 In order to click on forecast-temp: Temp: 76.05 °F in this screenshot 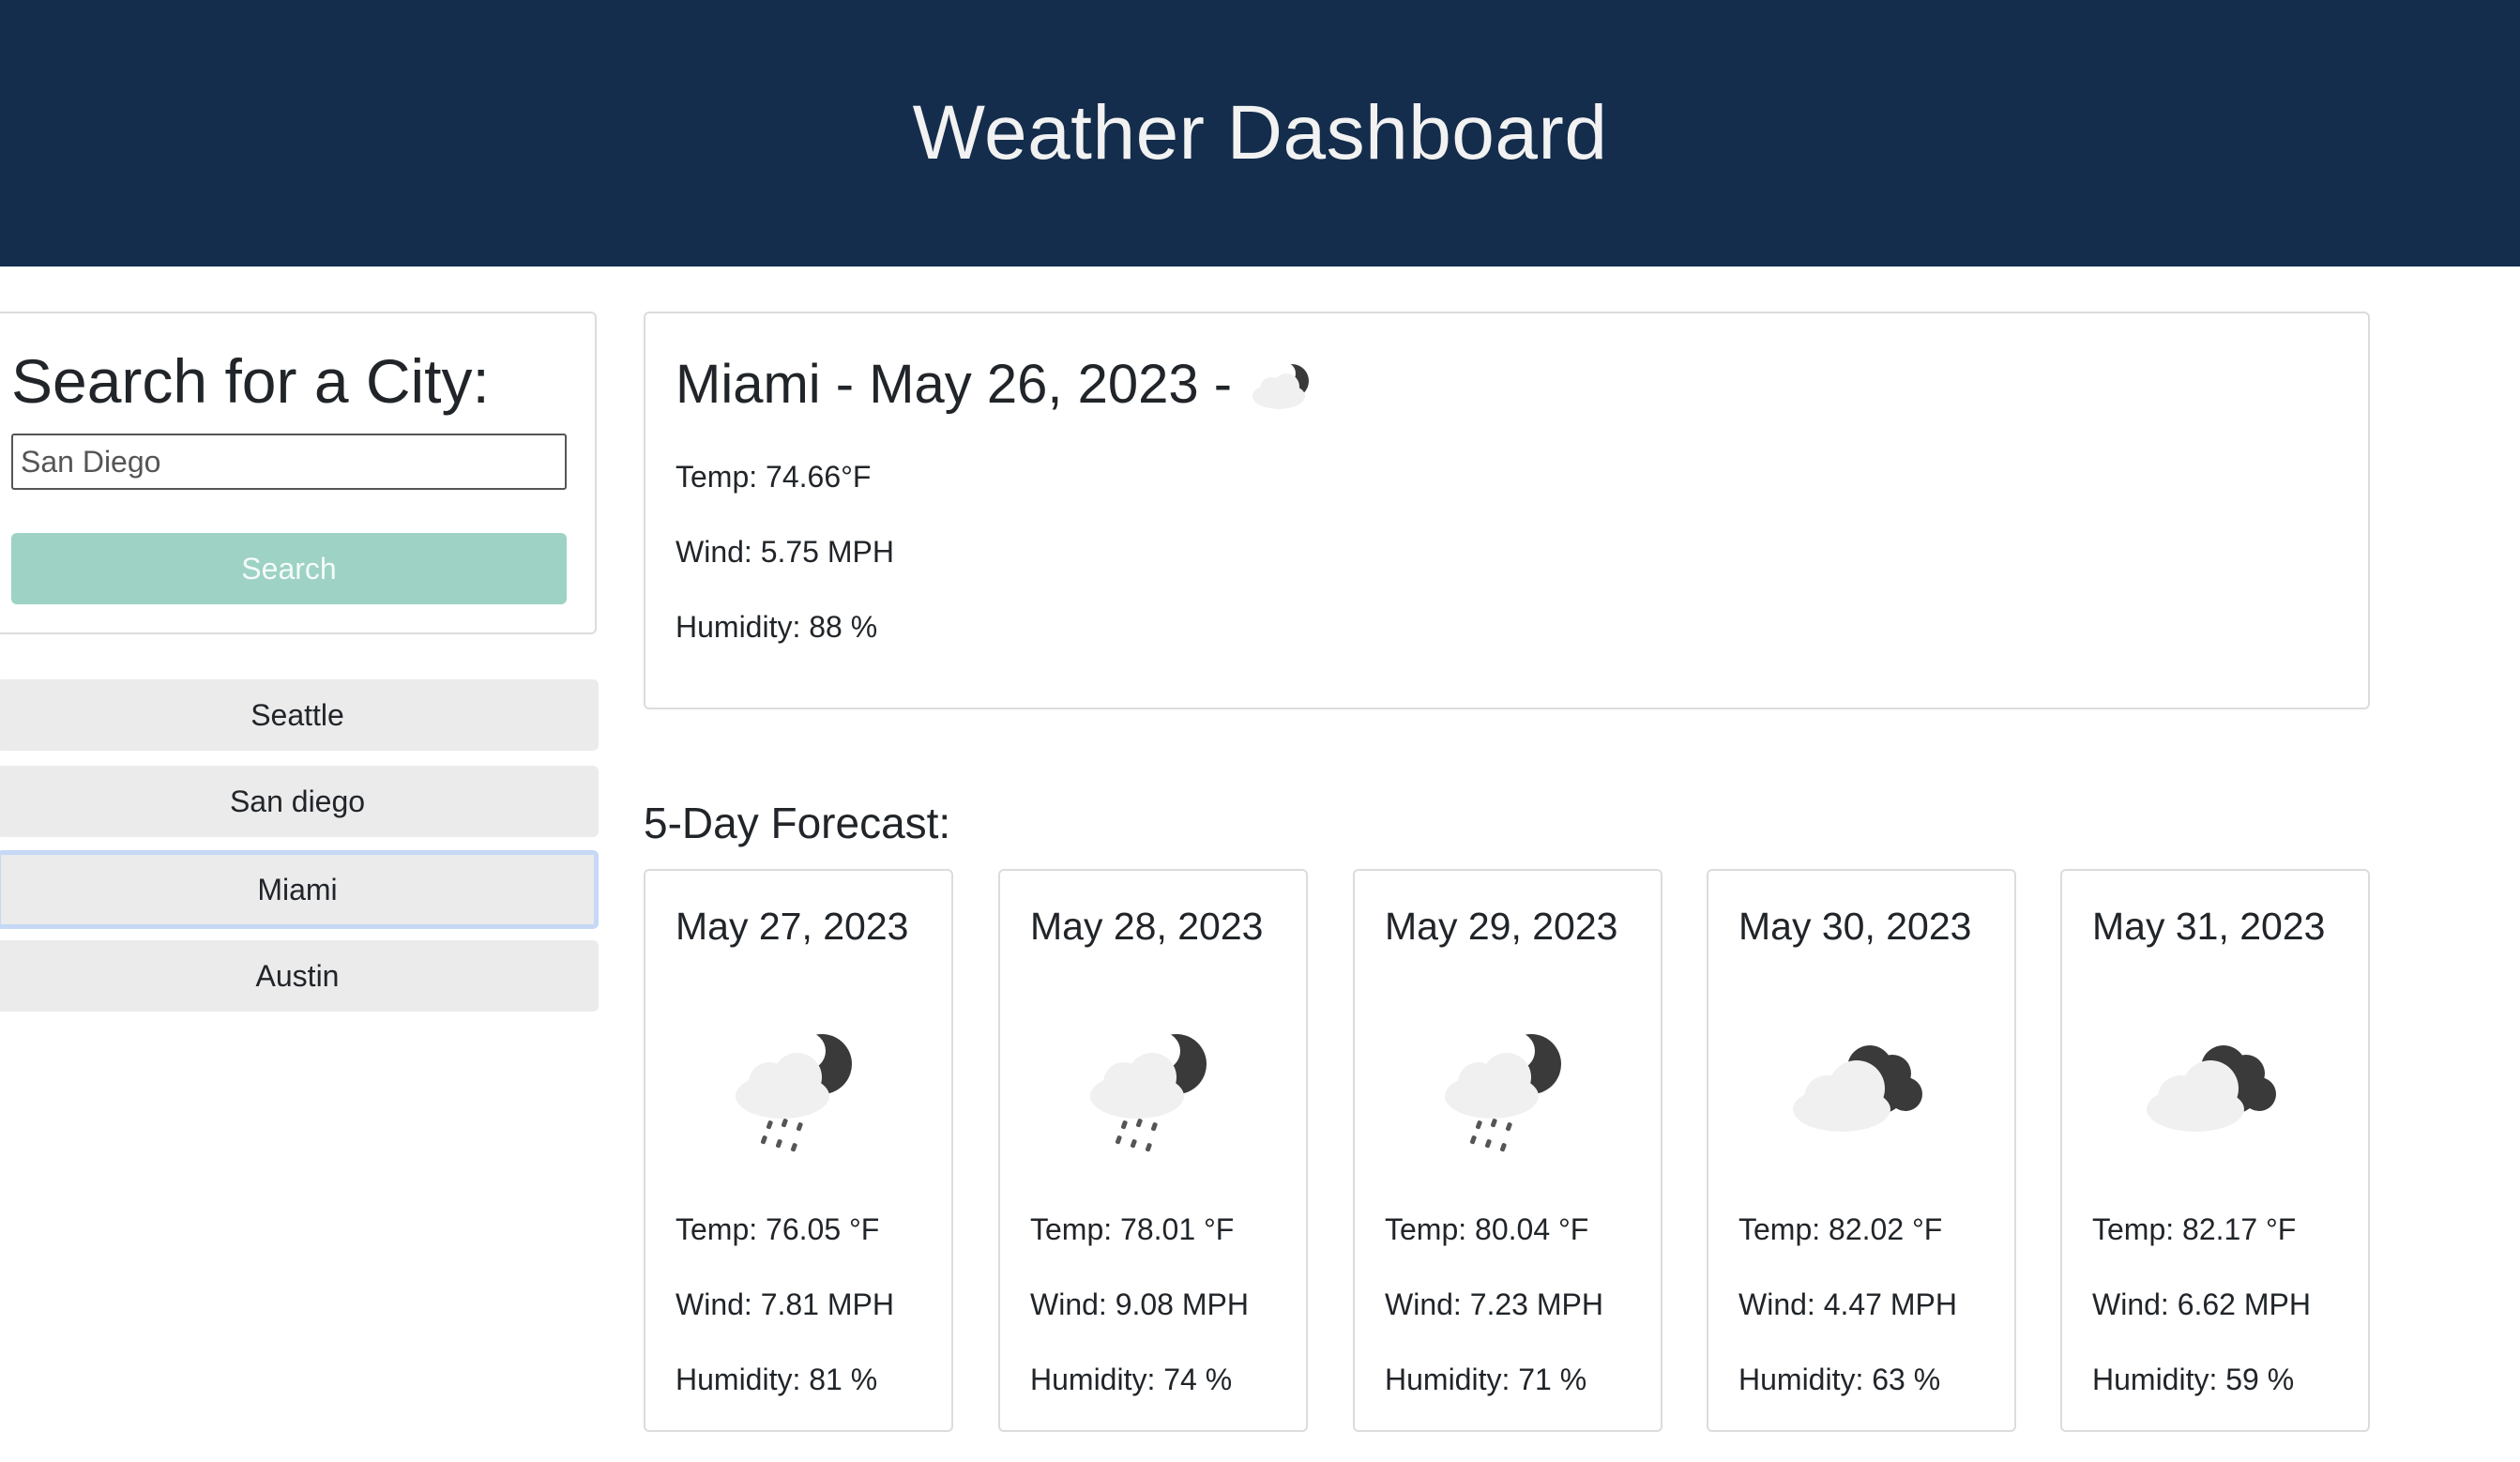, I will do `click(778, 1229)`.